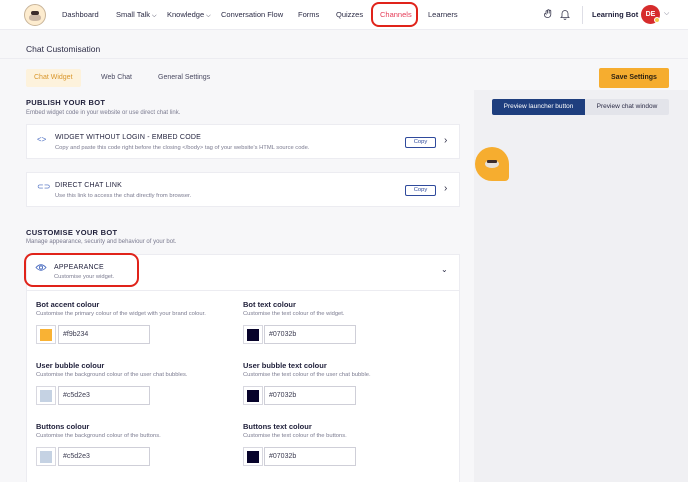 The height and width of the screenshot is (482, 688). What do you see at coordinates (252, 14) in the screenshot?
I see `nav-conversation-flow: Conversation Flow` at bounding box center [252, 14].